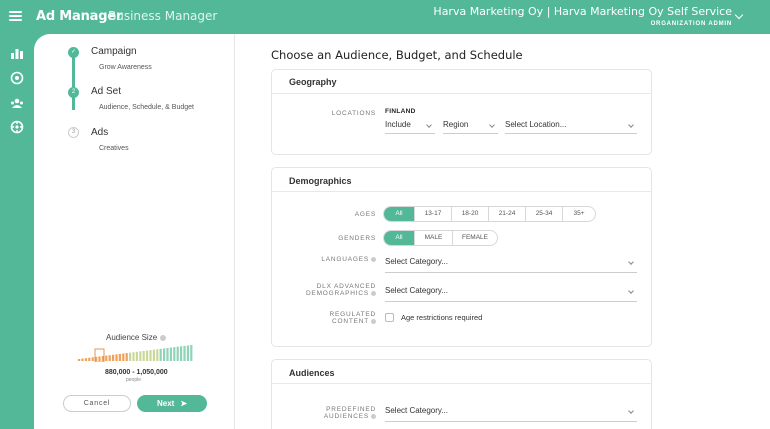  I want to click on dlx-demographics-label: DLX ADVANCED DEMOGRAPHICS, so click(340, 290).